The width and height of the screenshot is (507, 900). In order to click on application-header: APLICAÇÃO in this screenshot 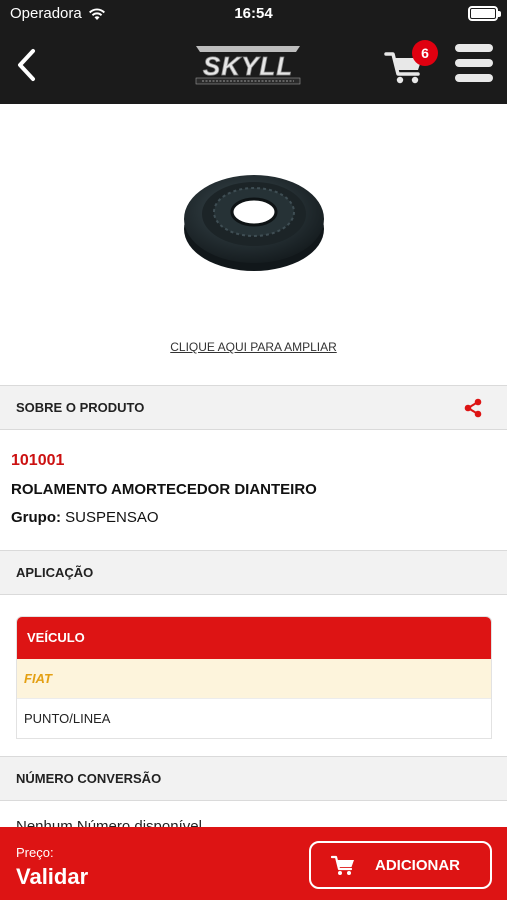, I will do `click(253, 572)`.